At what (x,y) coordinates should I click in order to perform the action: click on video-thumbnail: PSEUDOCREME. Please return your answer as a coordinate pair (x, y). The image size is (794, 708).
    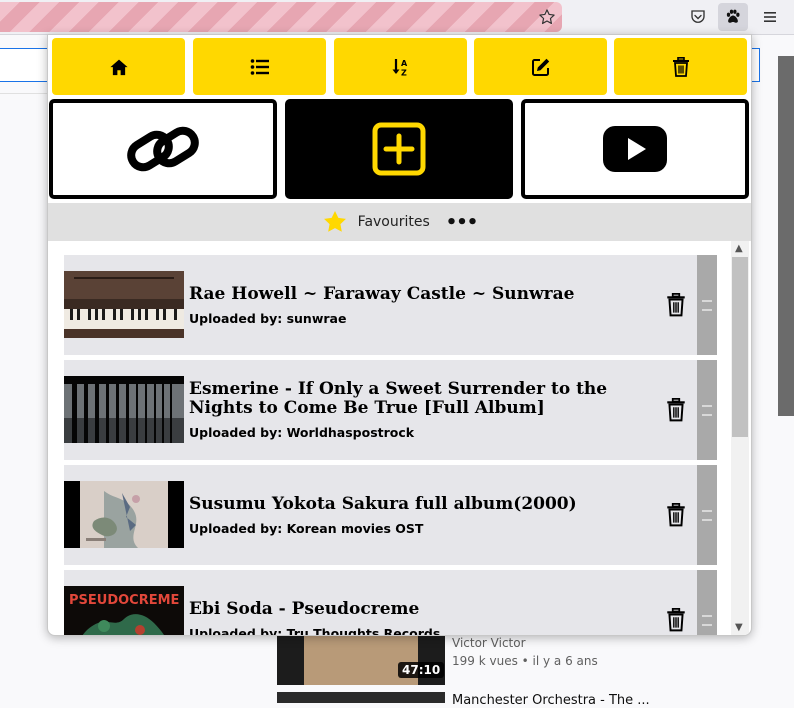
    Looking at the image, I should click on (124, 610).